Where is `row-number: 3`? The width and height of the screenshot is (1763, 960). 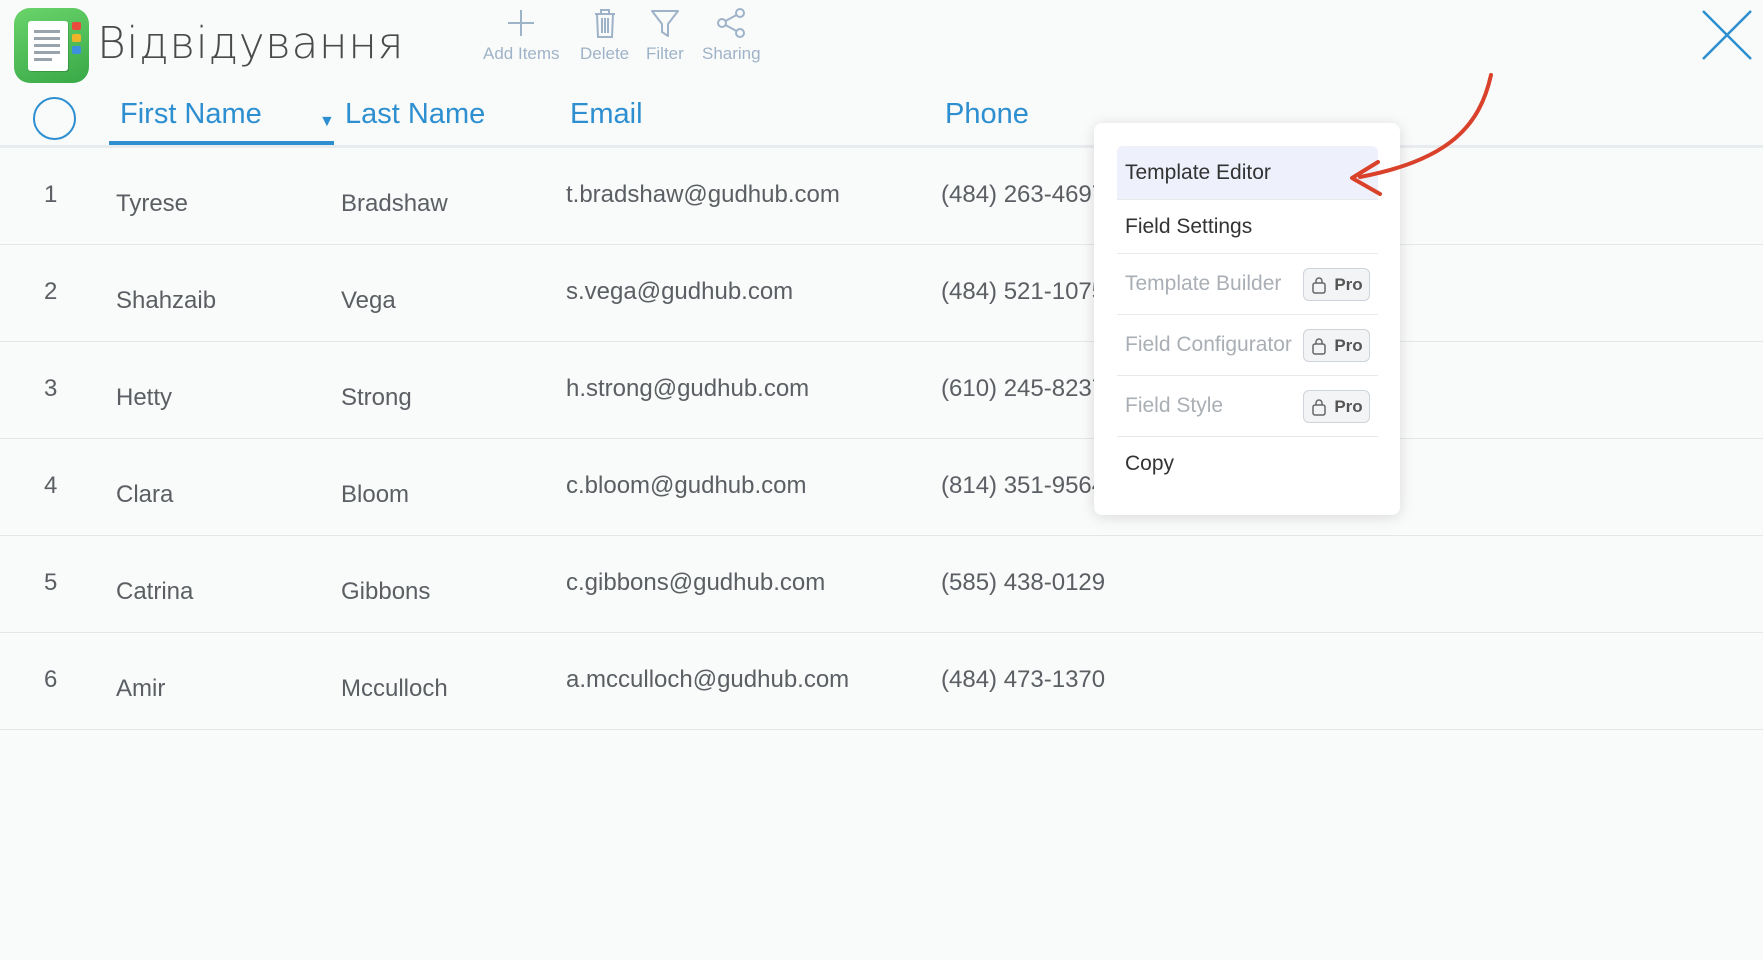 row-number: 3 is located at coordinates (51, 388).